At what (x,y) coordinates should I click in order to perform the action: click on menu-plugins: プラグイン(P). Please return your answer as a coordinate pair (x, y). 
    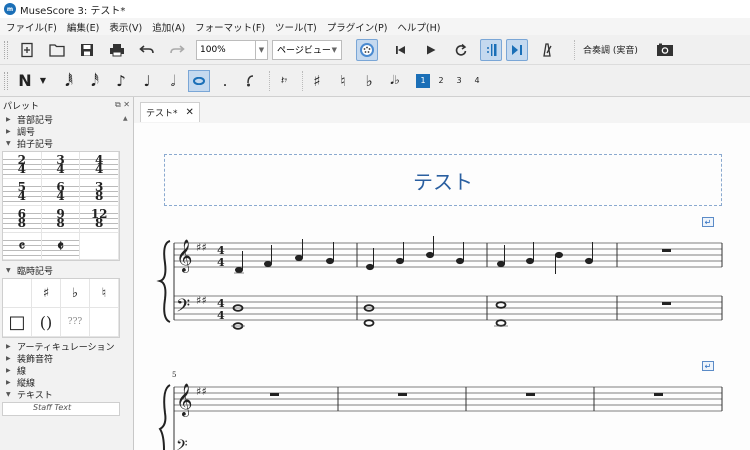
    Looking at the image, I should click on (357, 27).